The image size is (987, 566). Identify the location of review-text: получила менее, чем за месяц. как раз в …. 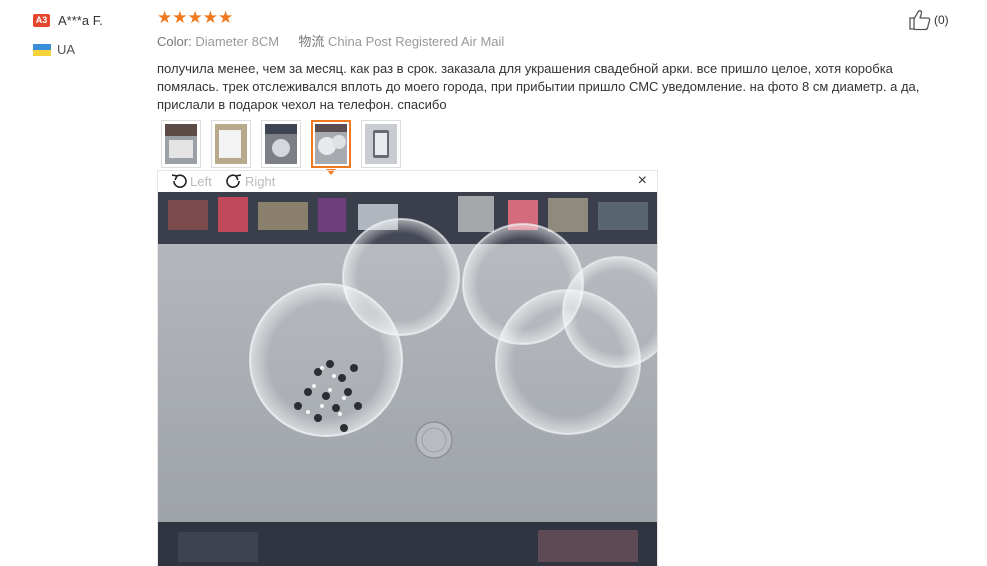
(538, 86).